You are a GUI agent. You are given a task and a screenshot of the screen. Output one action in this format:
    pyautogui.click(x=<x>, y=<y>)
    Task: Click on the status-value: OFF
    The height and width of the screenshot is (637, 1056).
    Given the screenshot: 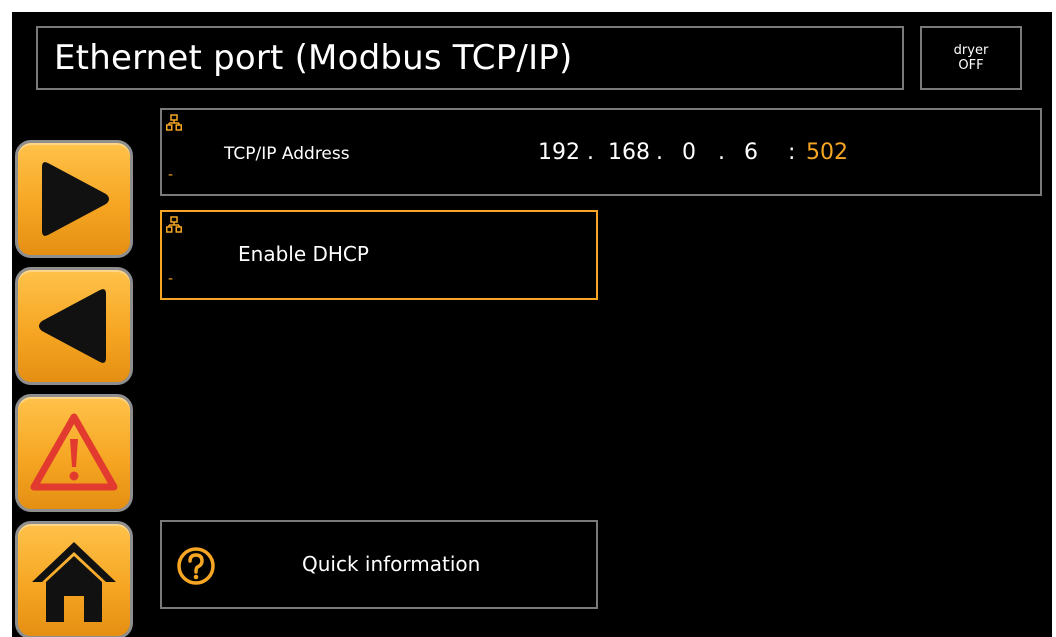 What is the action you would take?
    pyautogui.click(x=971, y=65)
    